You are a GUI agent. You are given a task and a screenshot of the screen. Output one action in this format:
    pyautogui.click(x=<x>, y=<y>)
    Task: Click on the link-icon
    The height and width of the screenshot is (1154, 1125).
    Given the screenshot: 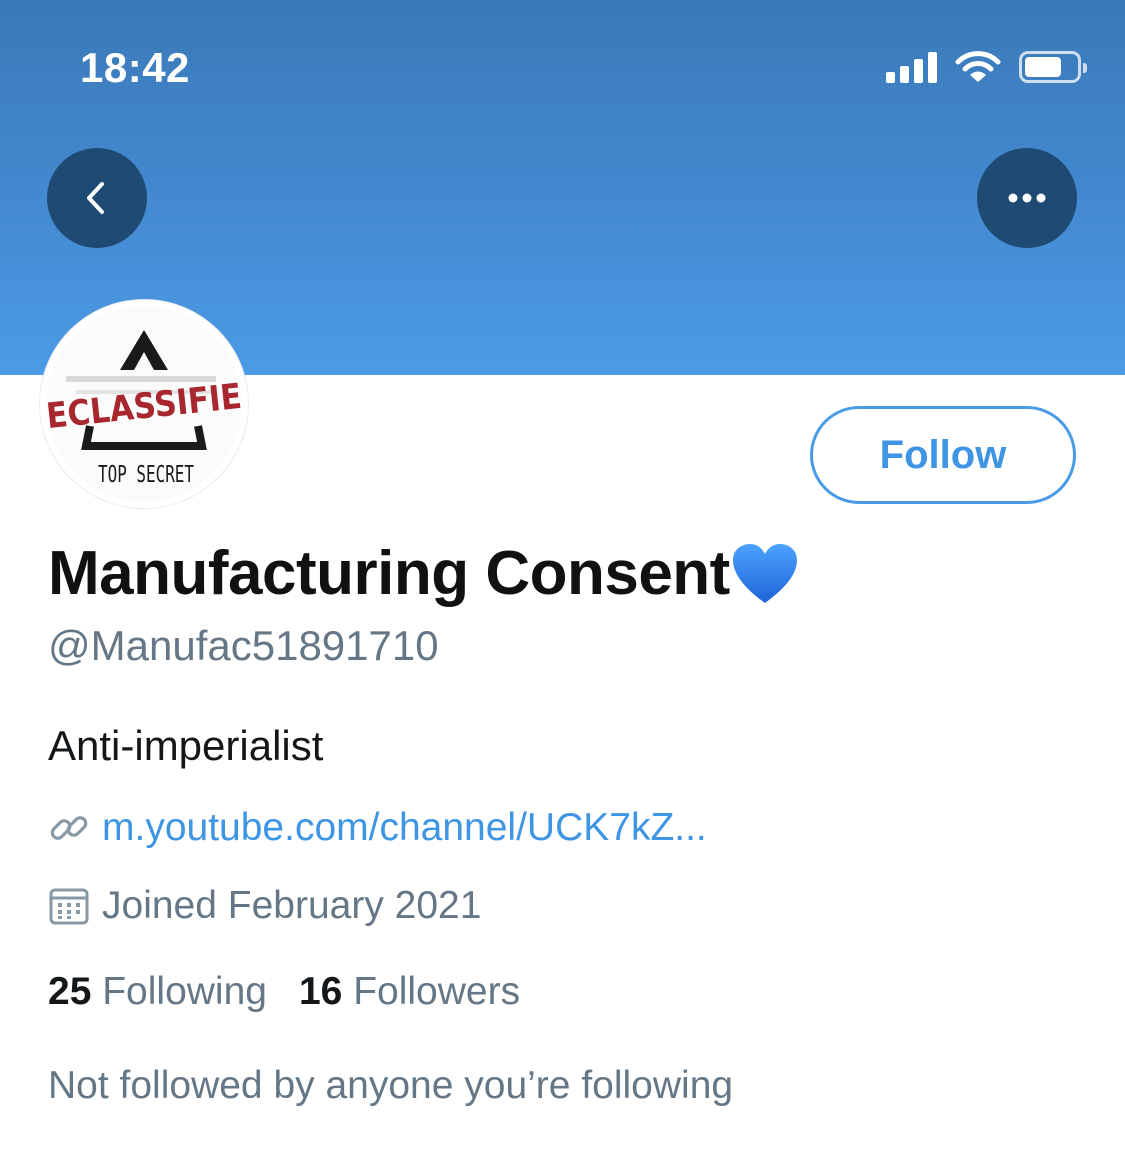 What is the action you would take?
    pyautogui.click(x=69, y=828)
    